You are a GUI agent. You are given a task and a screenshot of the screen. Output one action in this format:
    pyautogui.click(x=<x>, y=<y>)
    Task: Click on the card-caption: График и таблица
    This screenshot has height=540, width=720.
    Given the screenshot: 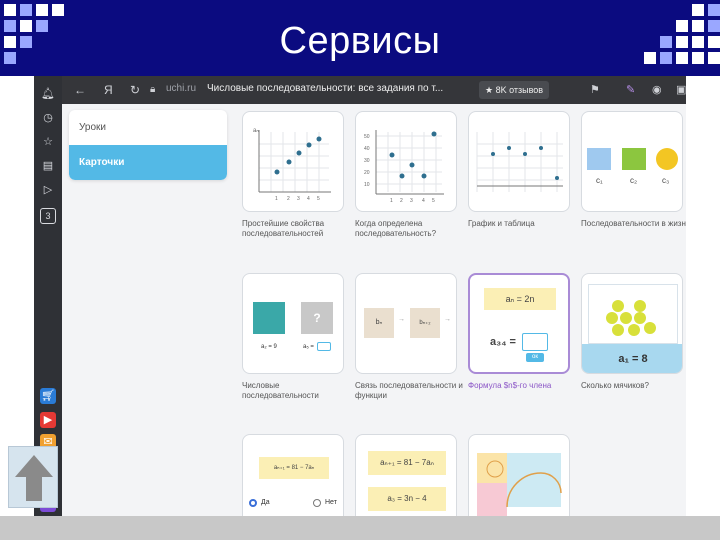 What is the action you would take?
    pyautogui.click(x=501, y=223)
    